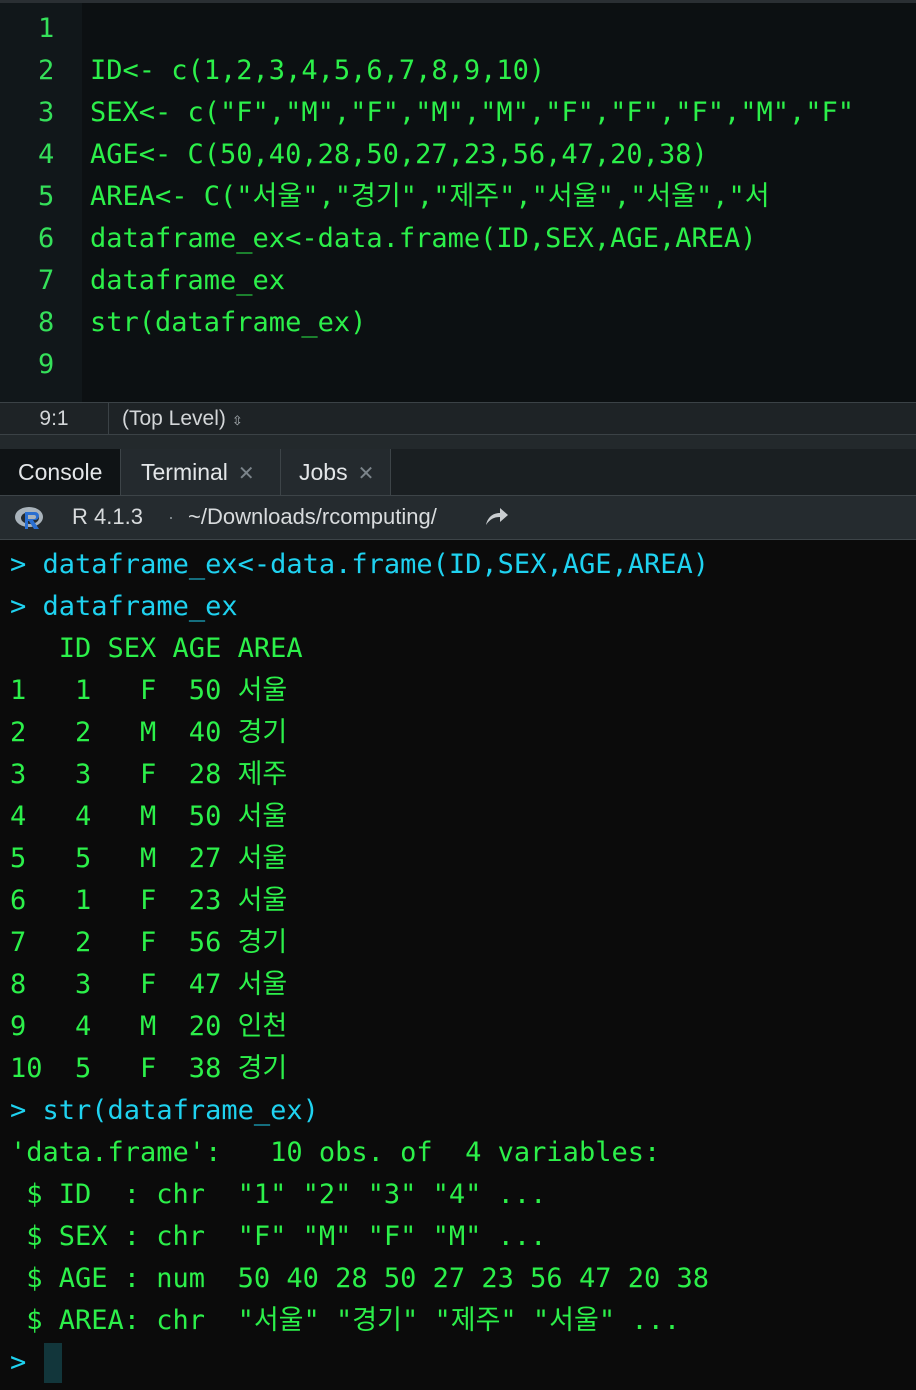 This screenshot has height=1390, width=916. Describe the element at coordinates (188, 280) in the screenshot. I see `code-text: dataframe_ex` at that location.